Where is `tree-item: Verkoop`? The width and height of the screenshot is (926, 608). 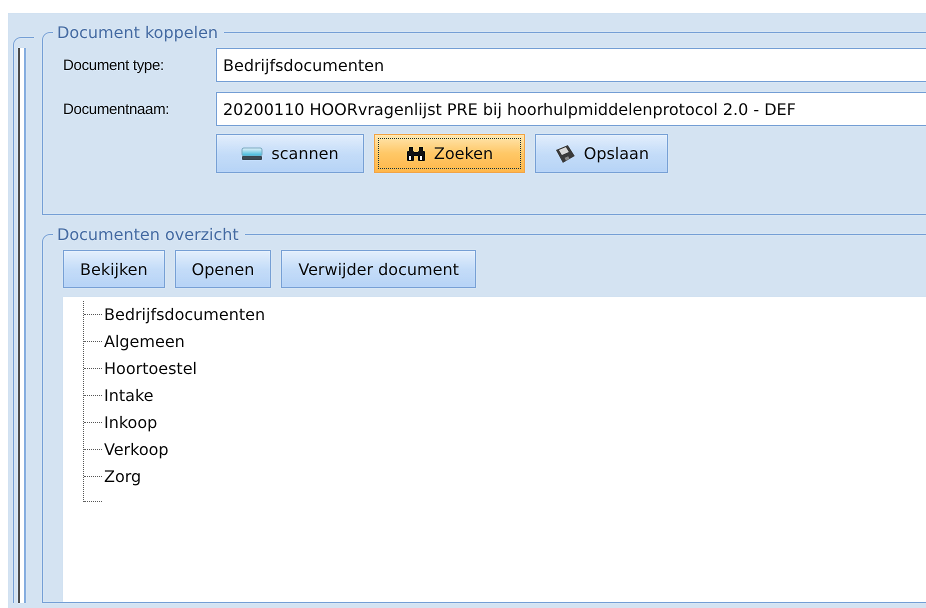
tree-item: Verkoop is located at coordinates (136, 449).